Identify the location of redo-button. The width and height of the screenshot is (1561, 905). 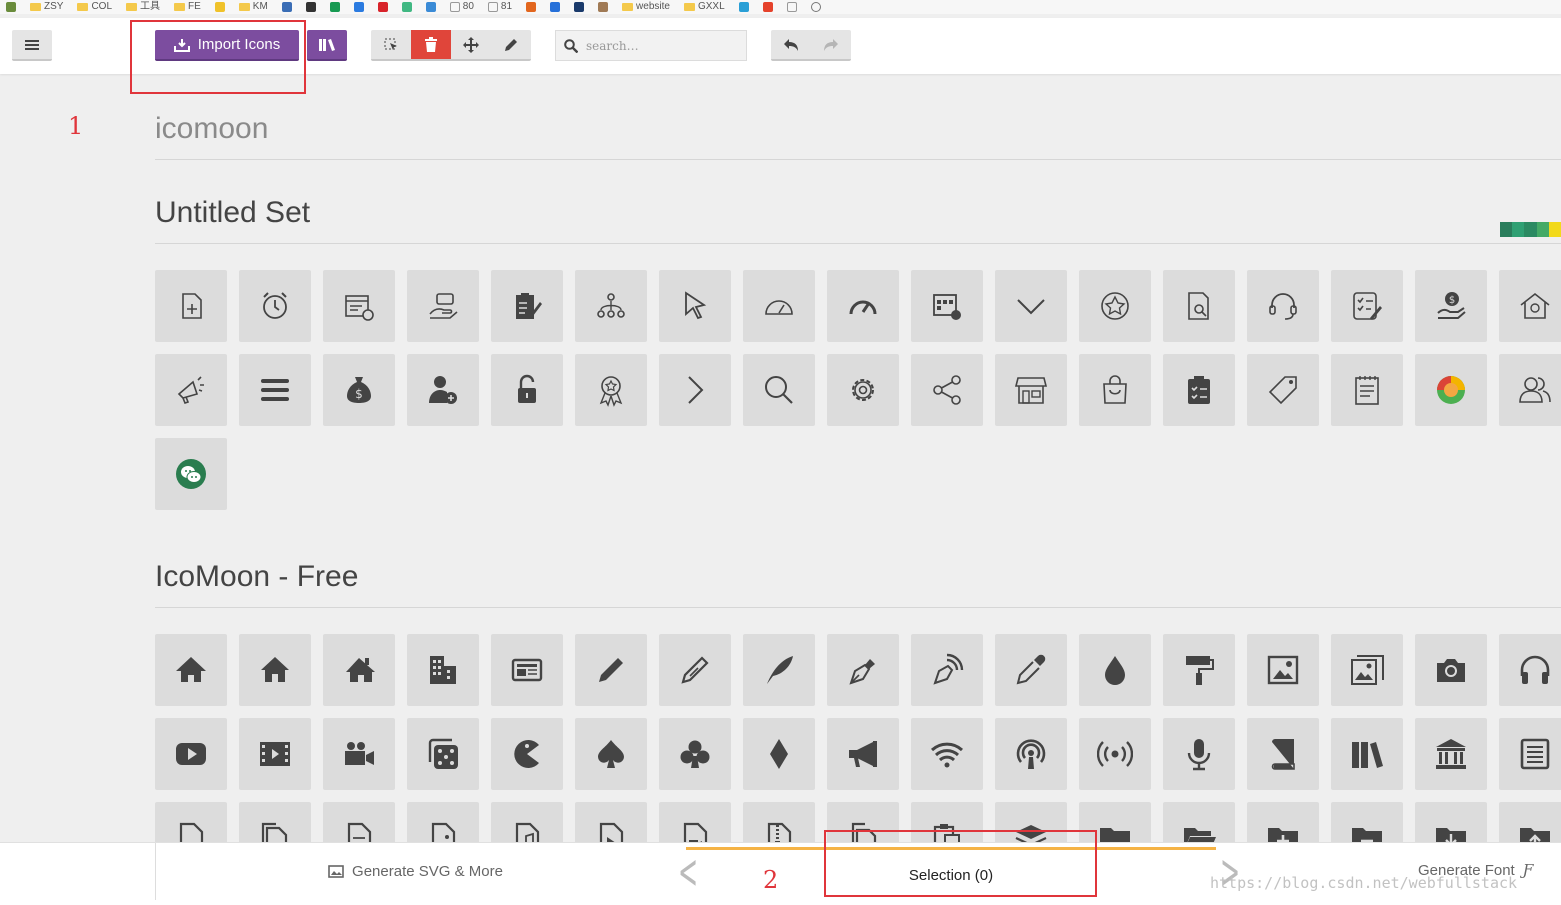
(831, 44).